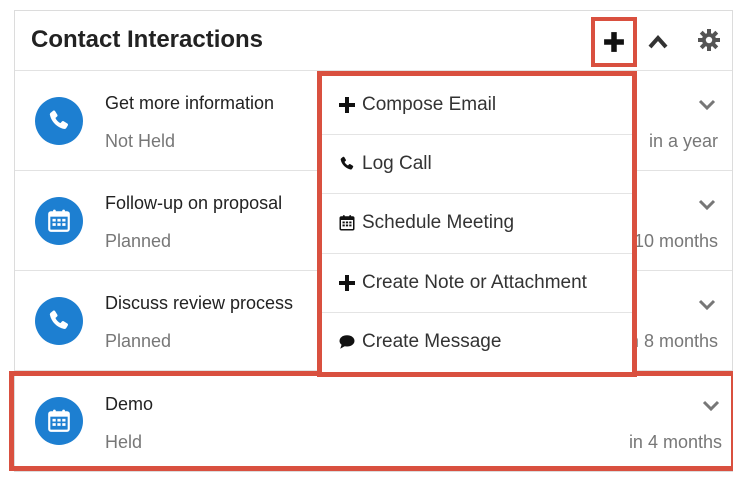 The image size is (733, 479). I want to click on menu-item-log-call: Log Call, so click(477, 165).